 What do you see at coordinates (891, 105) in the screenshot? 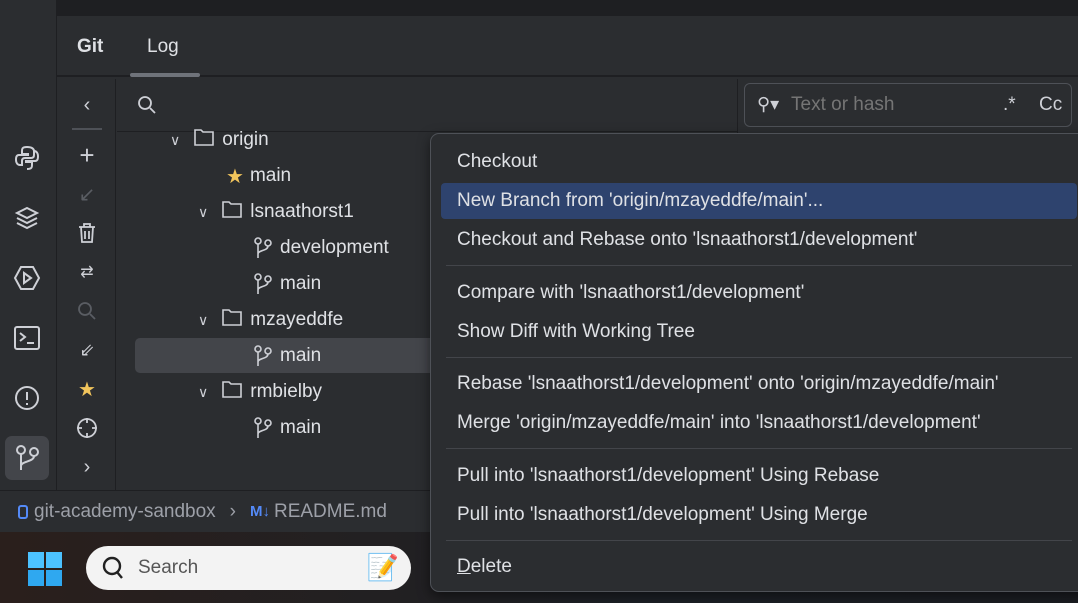
I see `log-search-input` at bounding box center [891, 105].